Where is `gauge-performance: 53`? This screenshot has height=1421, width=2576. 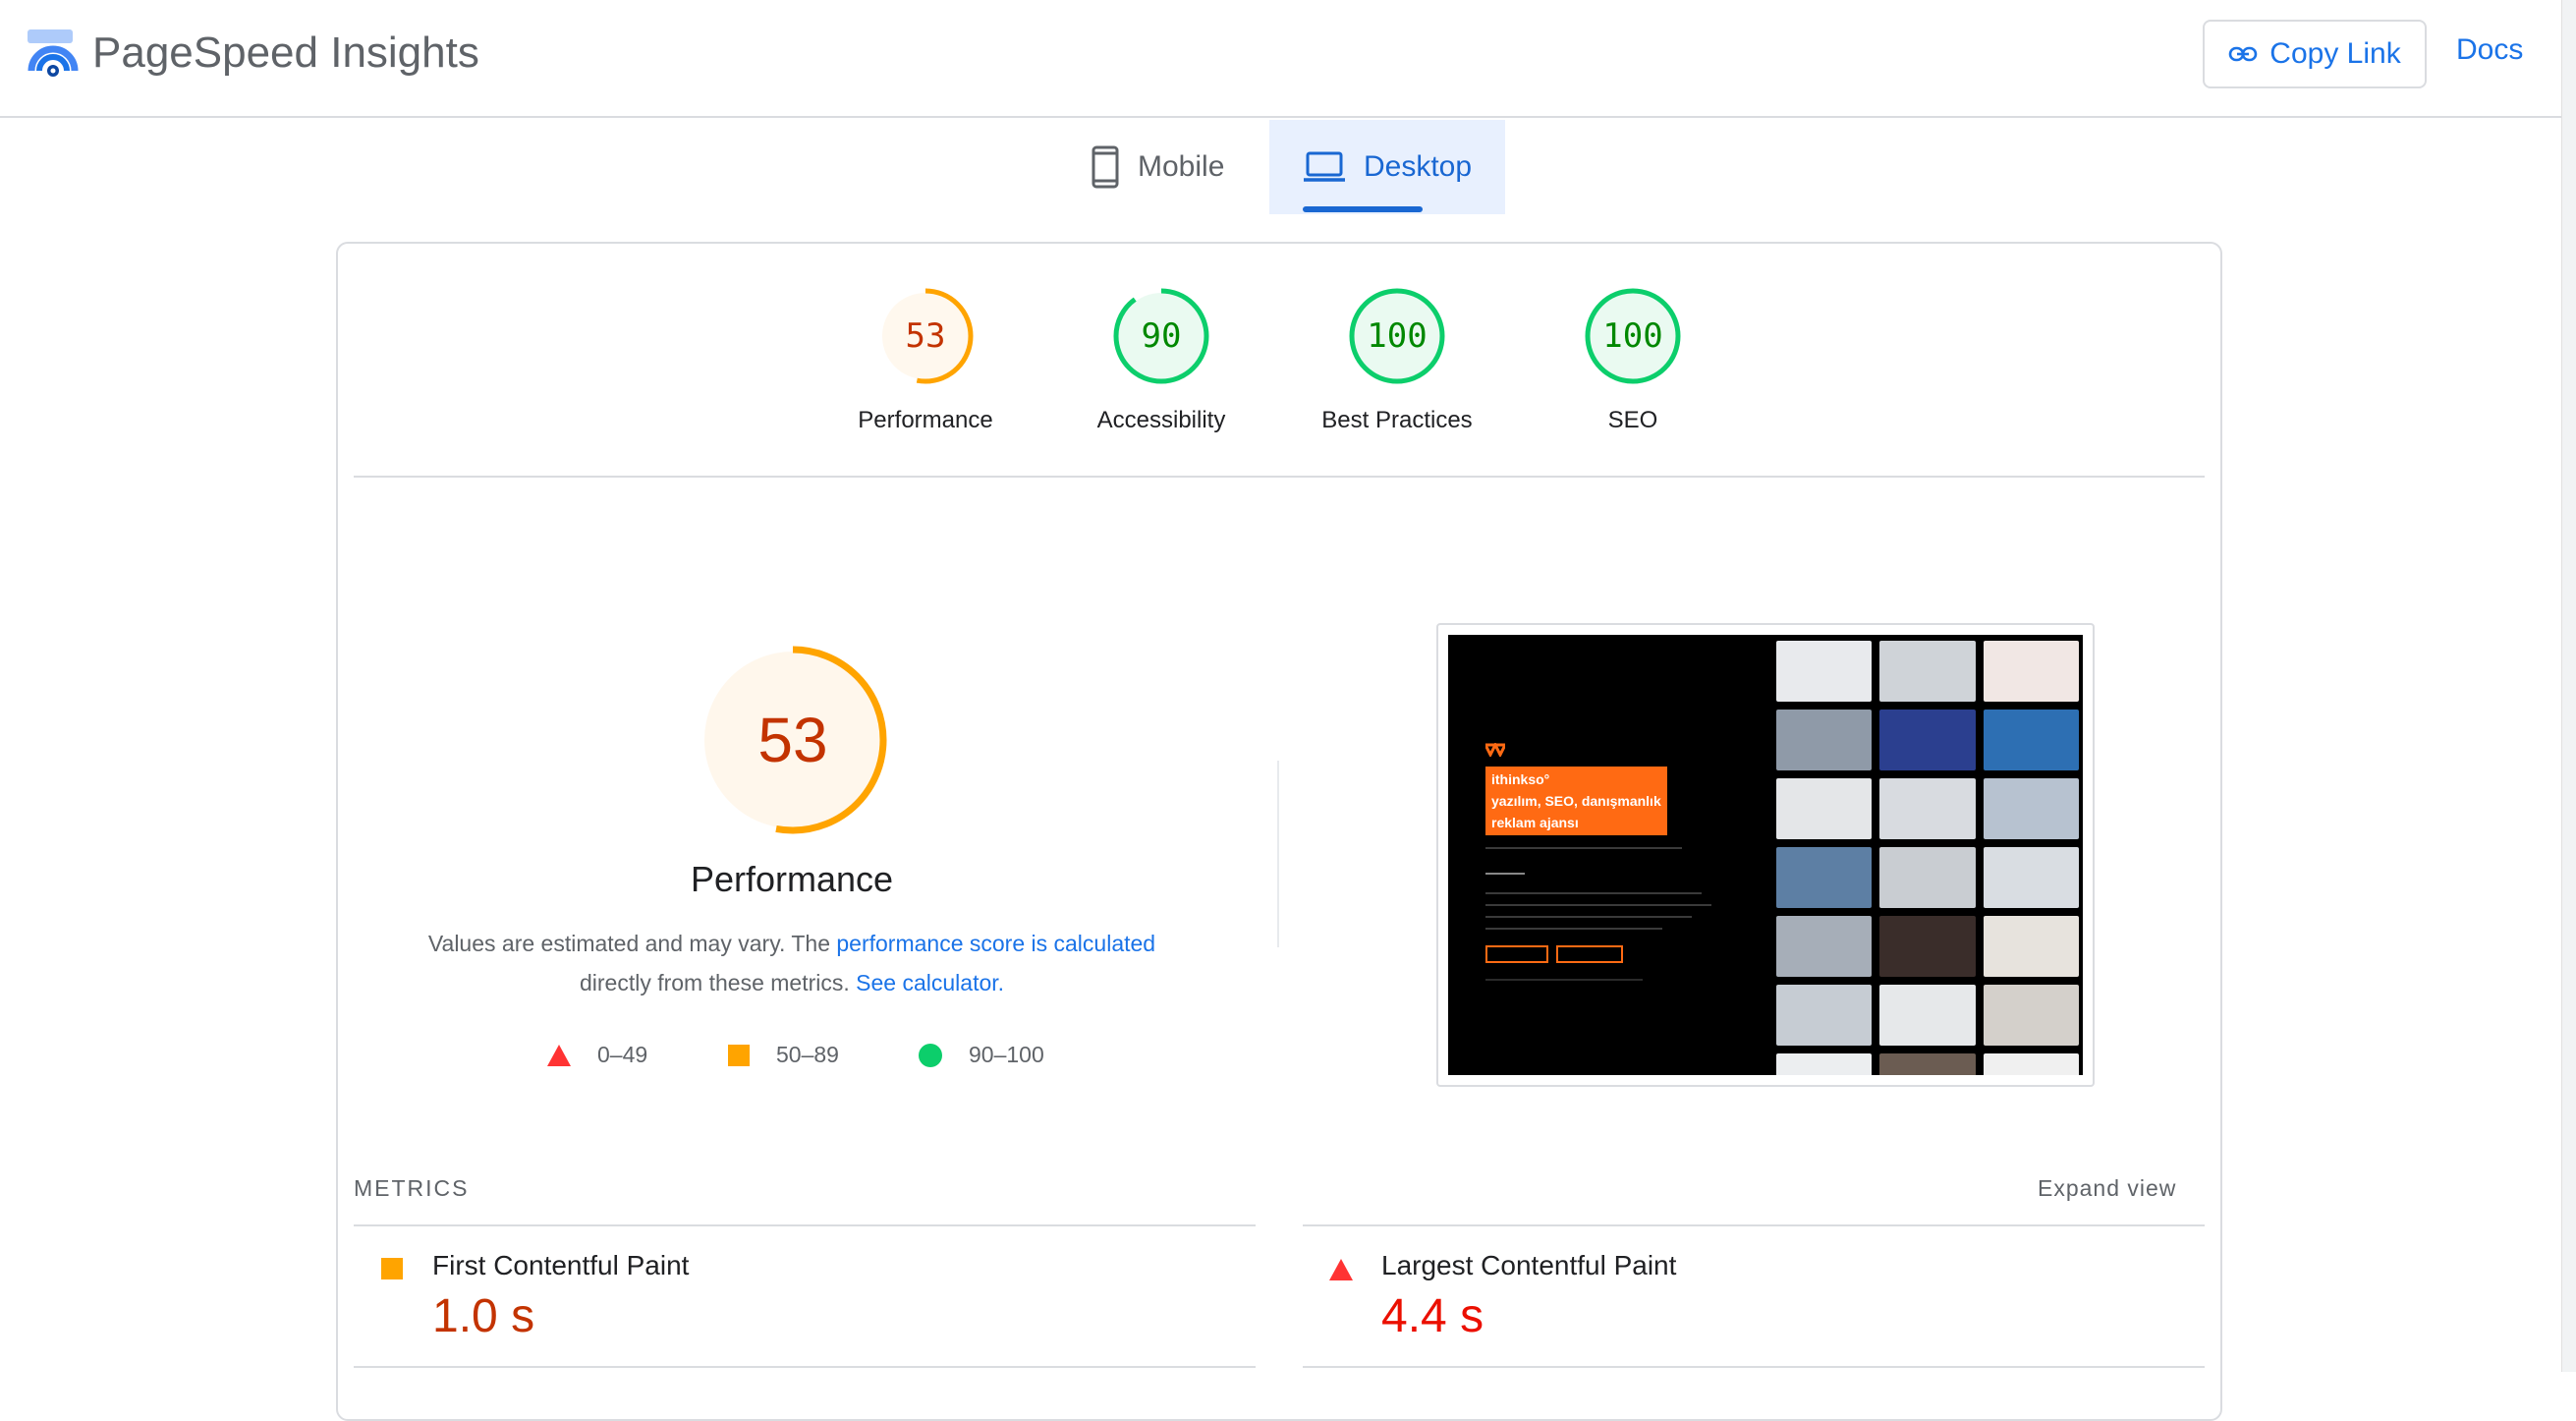 gauge-performance: 53 is located at coordinates (925, 336).